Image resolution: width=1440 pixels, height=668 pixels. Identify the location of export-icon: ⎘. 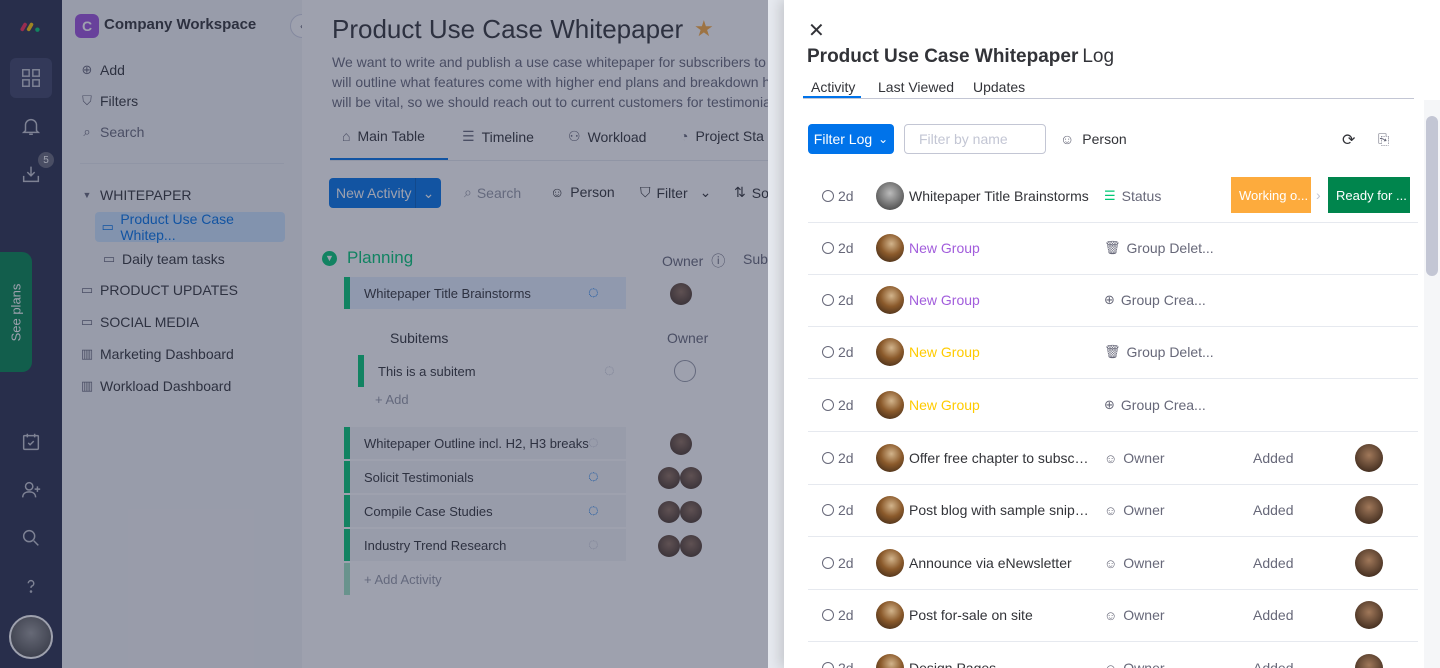
(1383, 139).